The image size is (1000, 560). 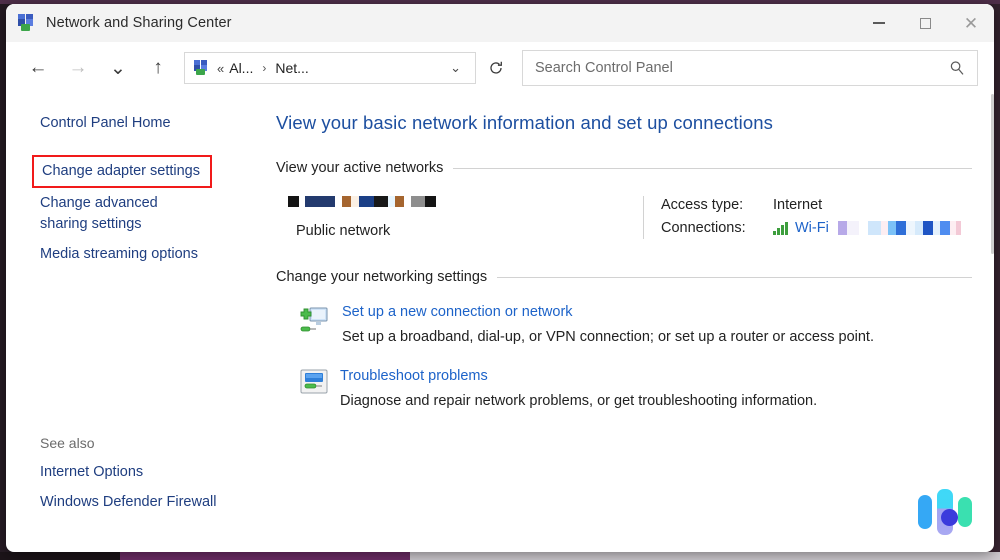 I want to click on active-networks-section-header: View your active networks, so click(x=624, y=168).